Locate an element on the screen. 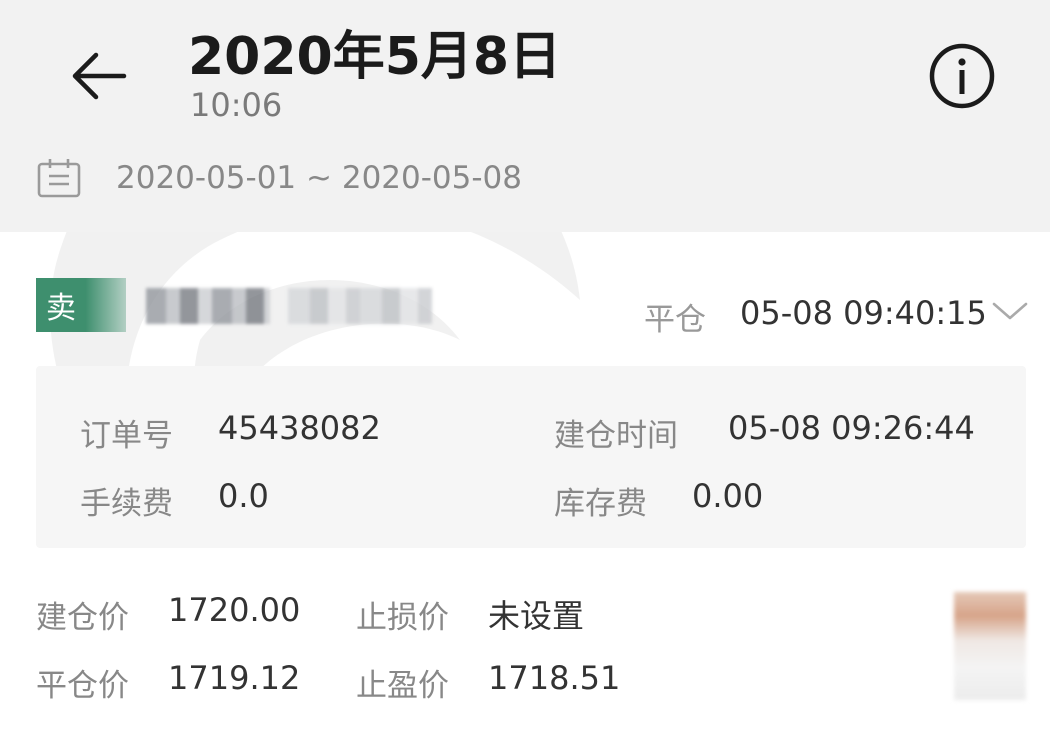  redacted-thumbnail is located at coordinates (990, 646).